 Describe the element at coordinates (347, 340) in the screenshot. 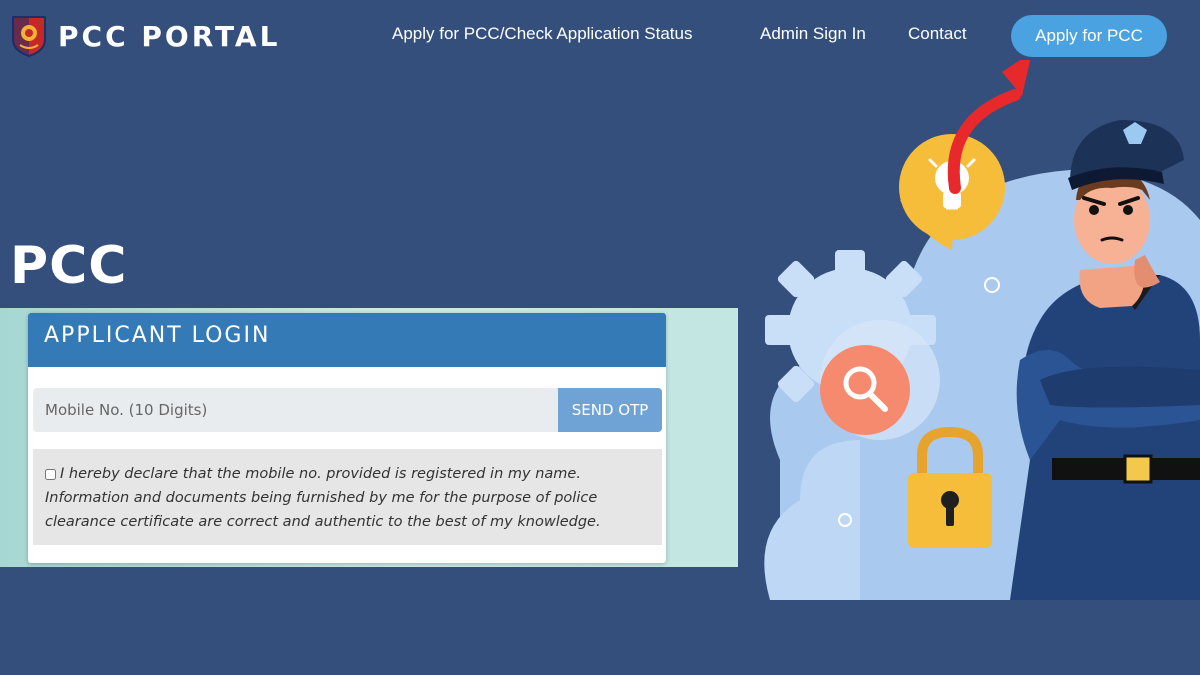

I see `login-card-title: APPLICANT LOGIN` at that location.